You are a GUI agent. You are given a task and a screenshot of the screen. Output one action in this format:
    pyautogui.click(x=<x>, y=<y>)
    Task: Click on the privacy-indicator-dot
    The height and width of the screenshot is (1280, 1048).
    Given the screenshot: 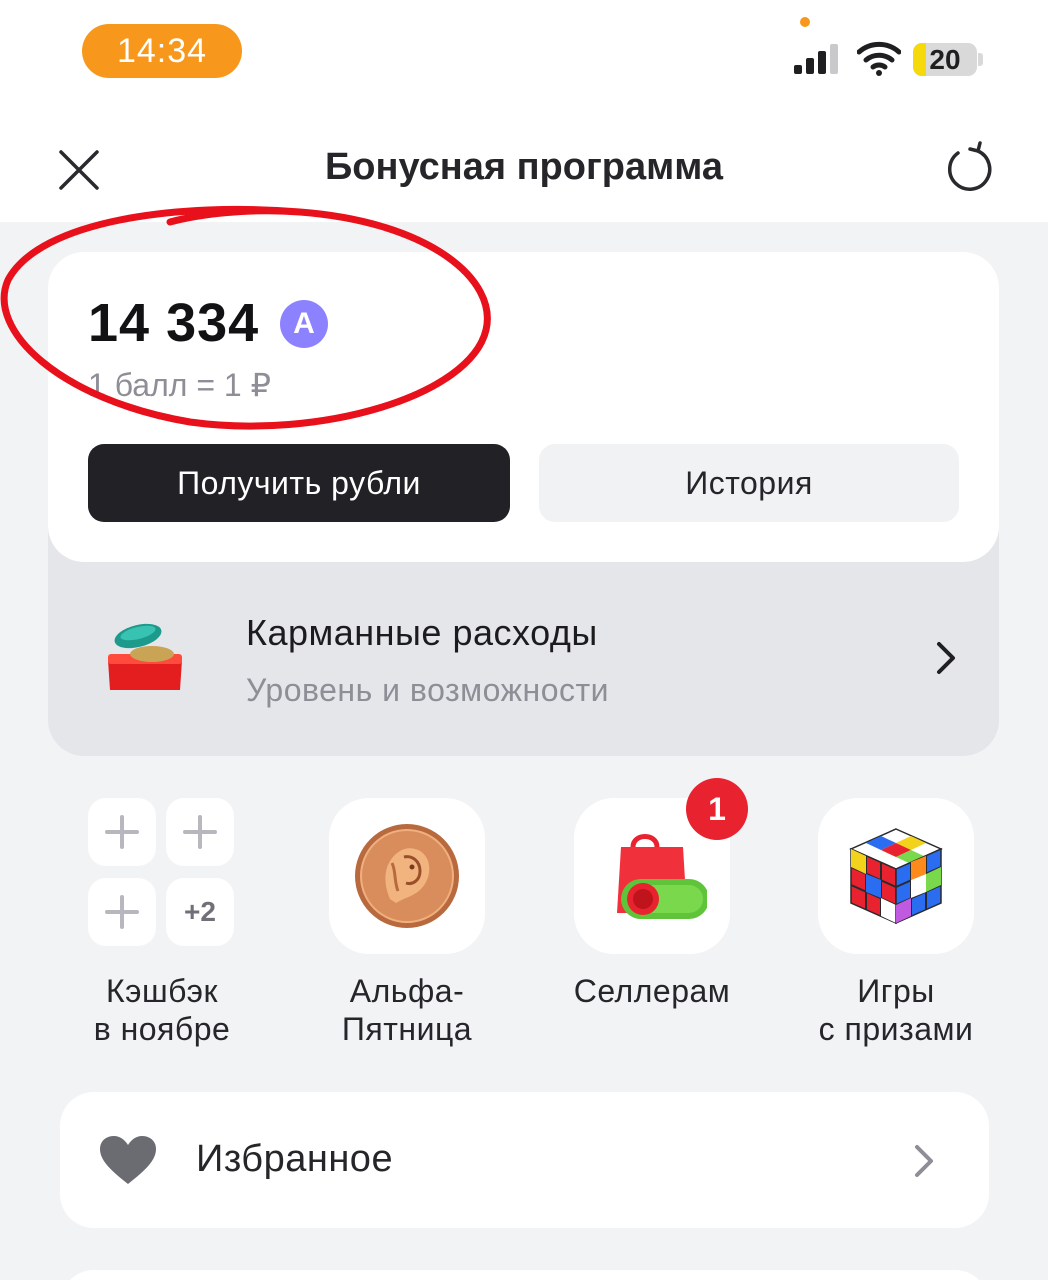 What is the action you would take?
    pyautogui.click(x=805, y=22)
    